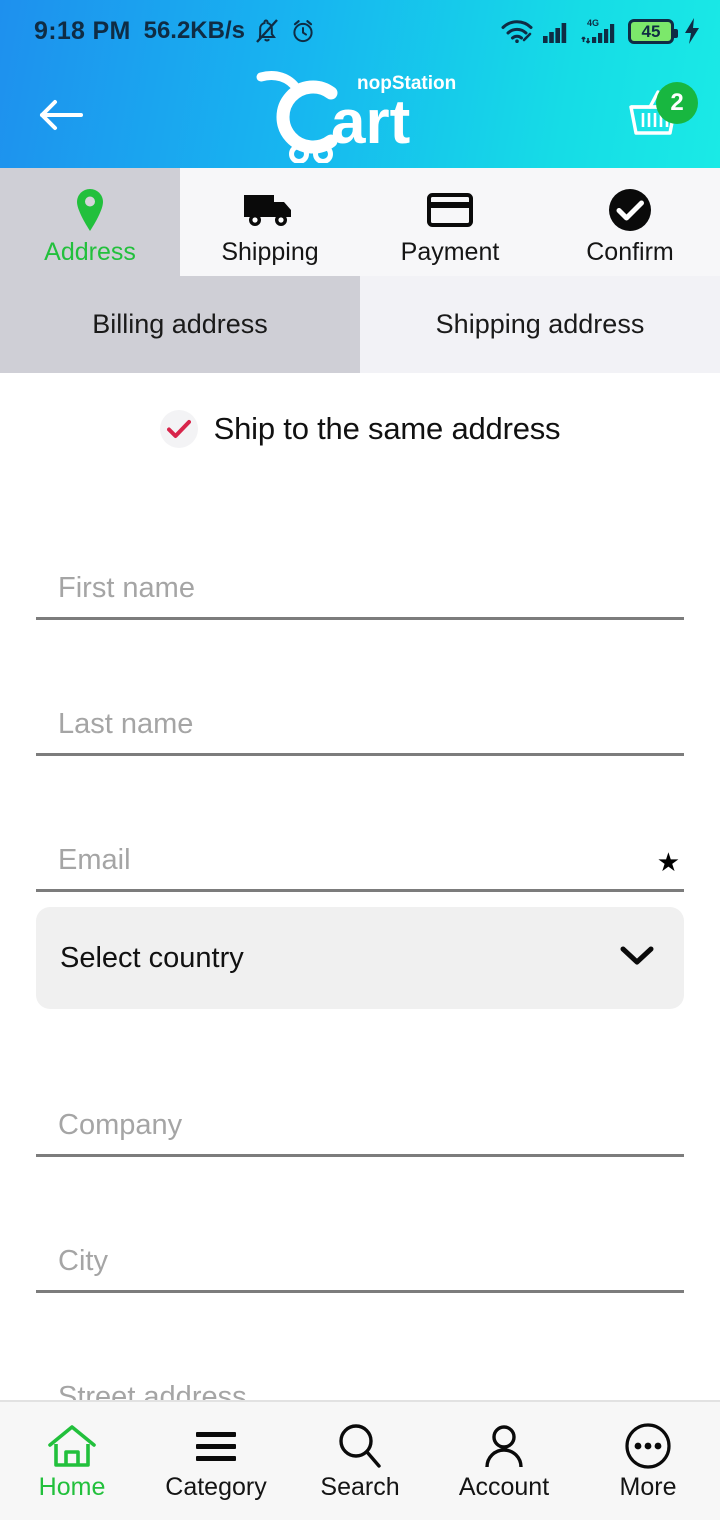 The width and height of the screenshot is (720, 1520). I want to click on status-bar-right: 4G 45, so click(601, 31).